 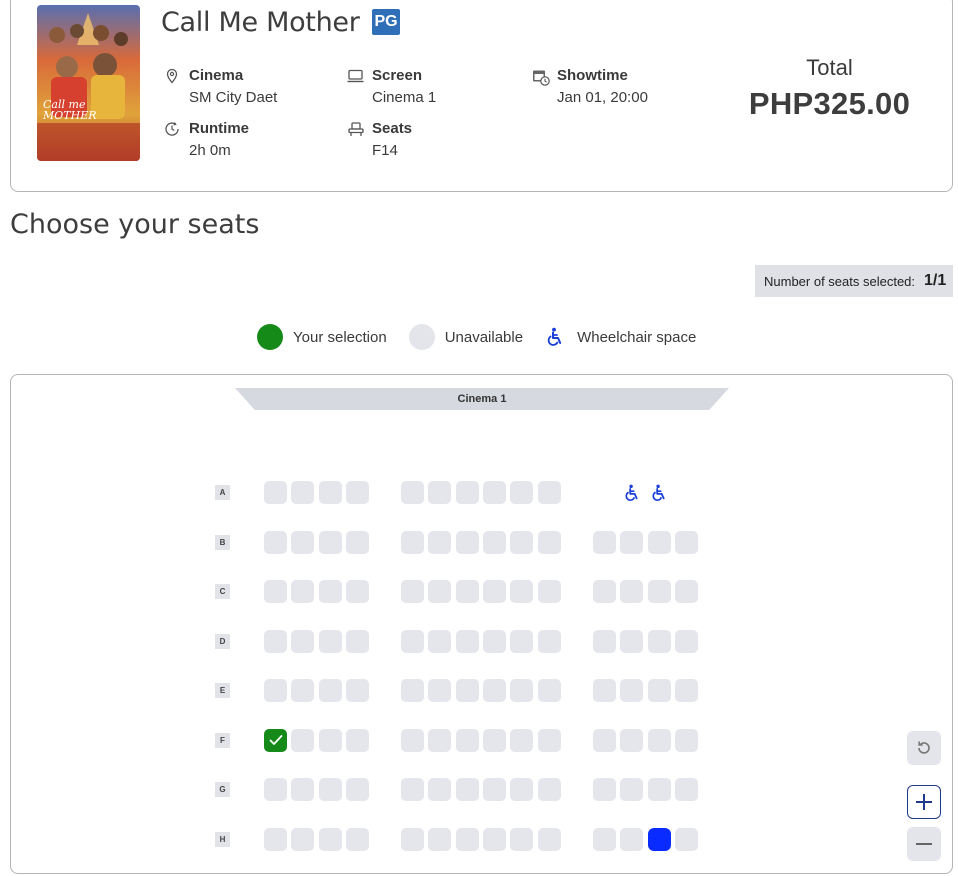 What do you see at coordinates (555, 337) in the screenshot?
I see `wheelchair-icon` at bounding box center [555, 337].